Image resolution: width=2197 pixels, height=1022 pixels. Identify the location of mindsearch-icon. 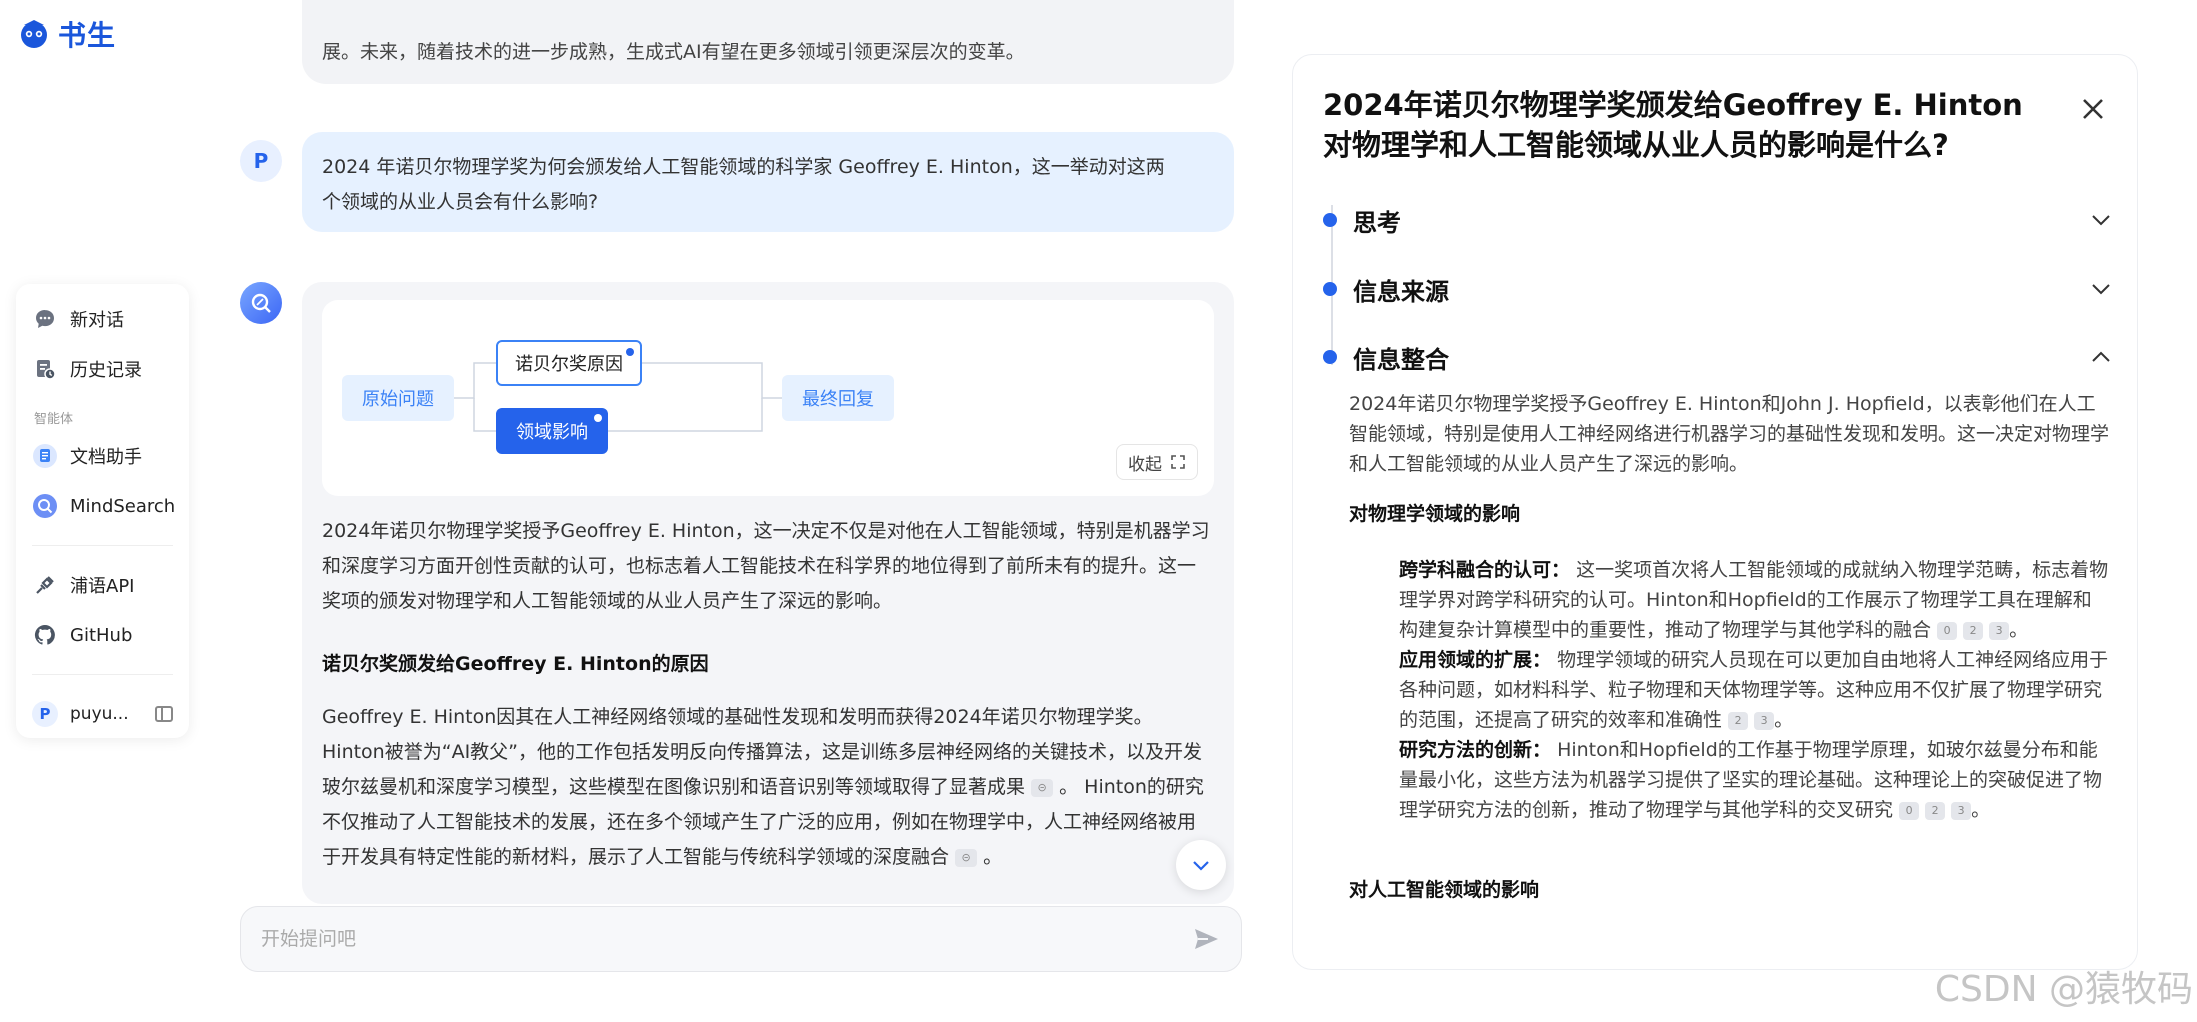
(45, 506).